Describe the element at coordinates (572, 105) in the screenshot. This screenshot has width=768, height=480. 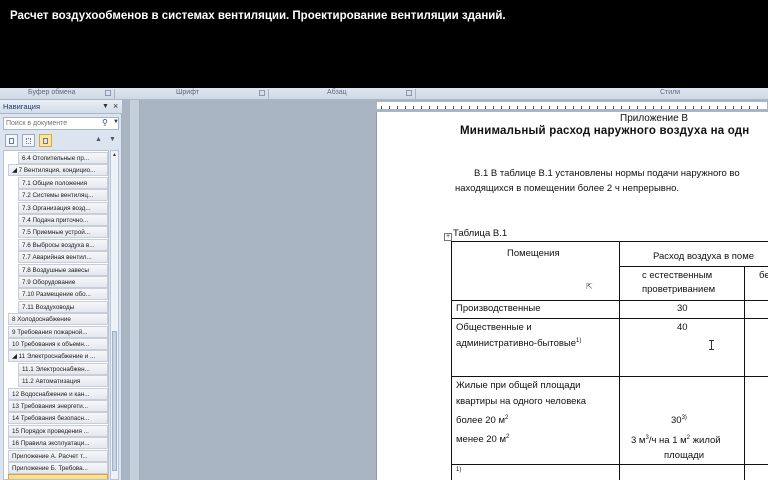
I see `horizontal-ruler` at that location.